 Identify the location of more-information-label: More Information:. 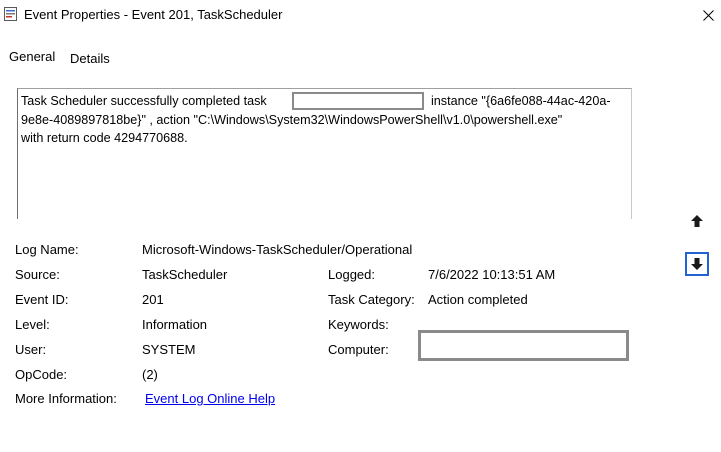
(66, 398).